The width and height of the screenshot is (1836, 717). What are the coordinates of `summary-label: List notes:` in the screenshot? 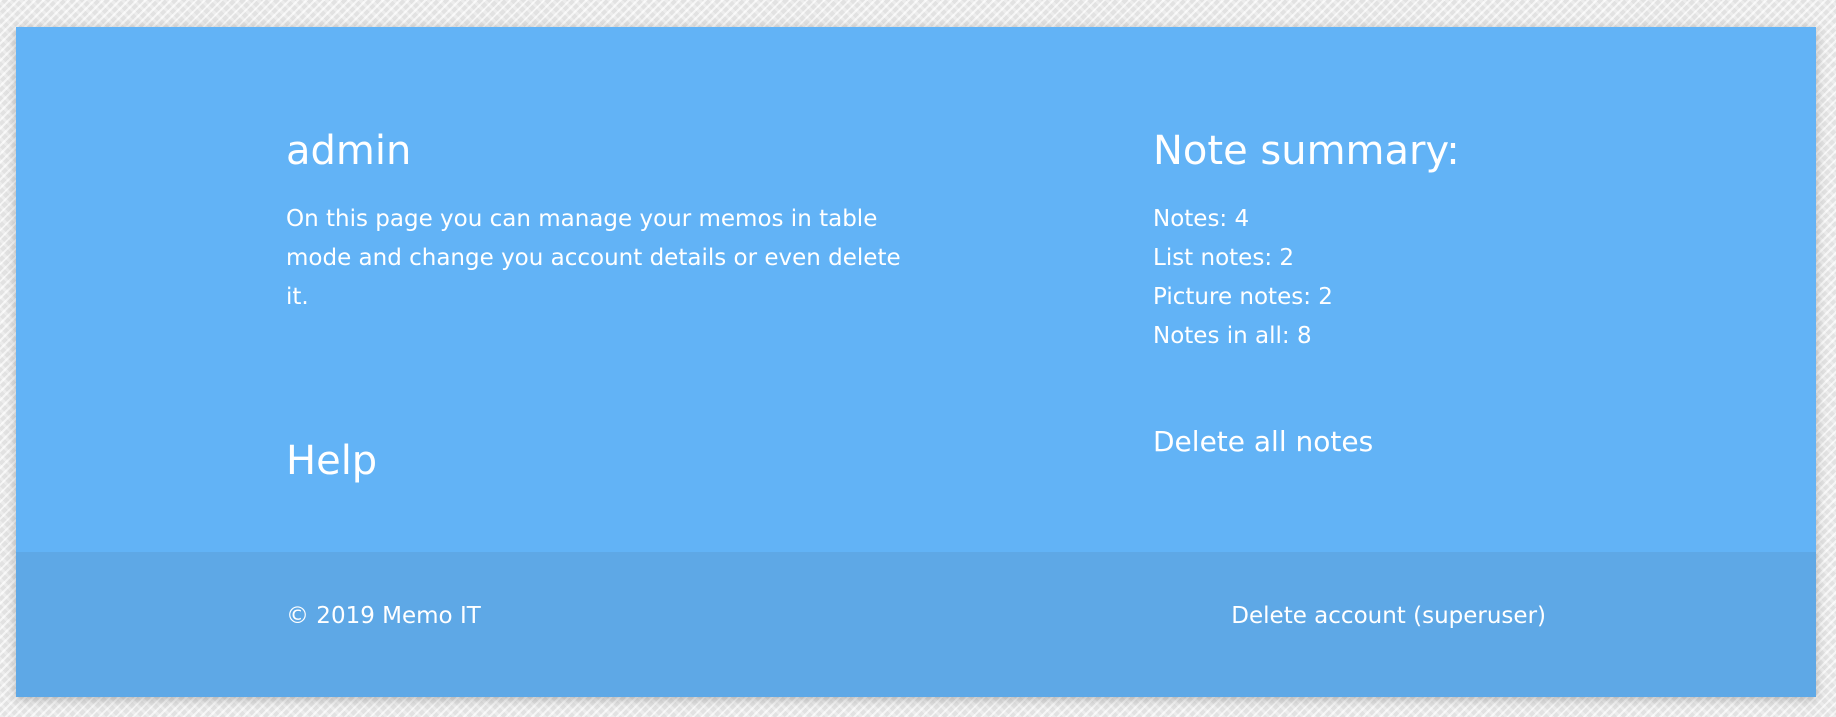 It's located at (1213, 258).